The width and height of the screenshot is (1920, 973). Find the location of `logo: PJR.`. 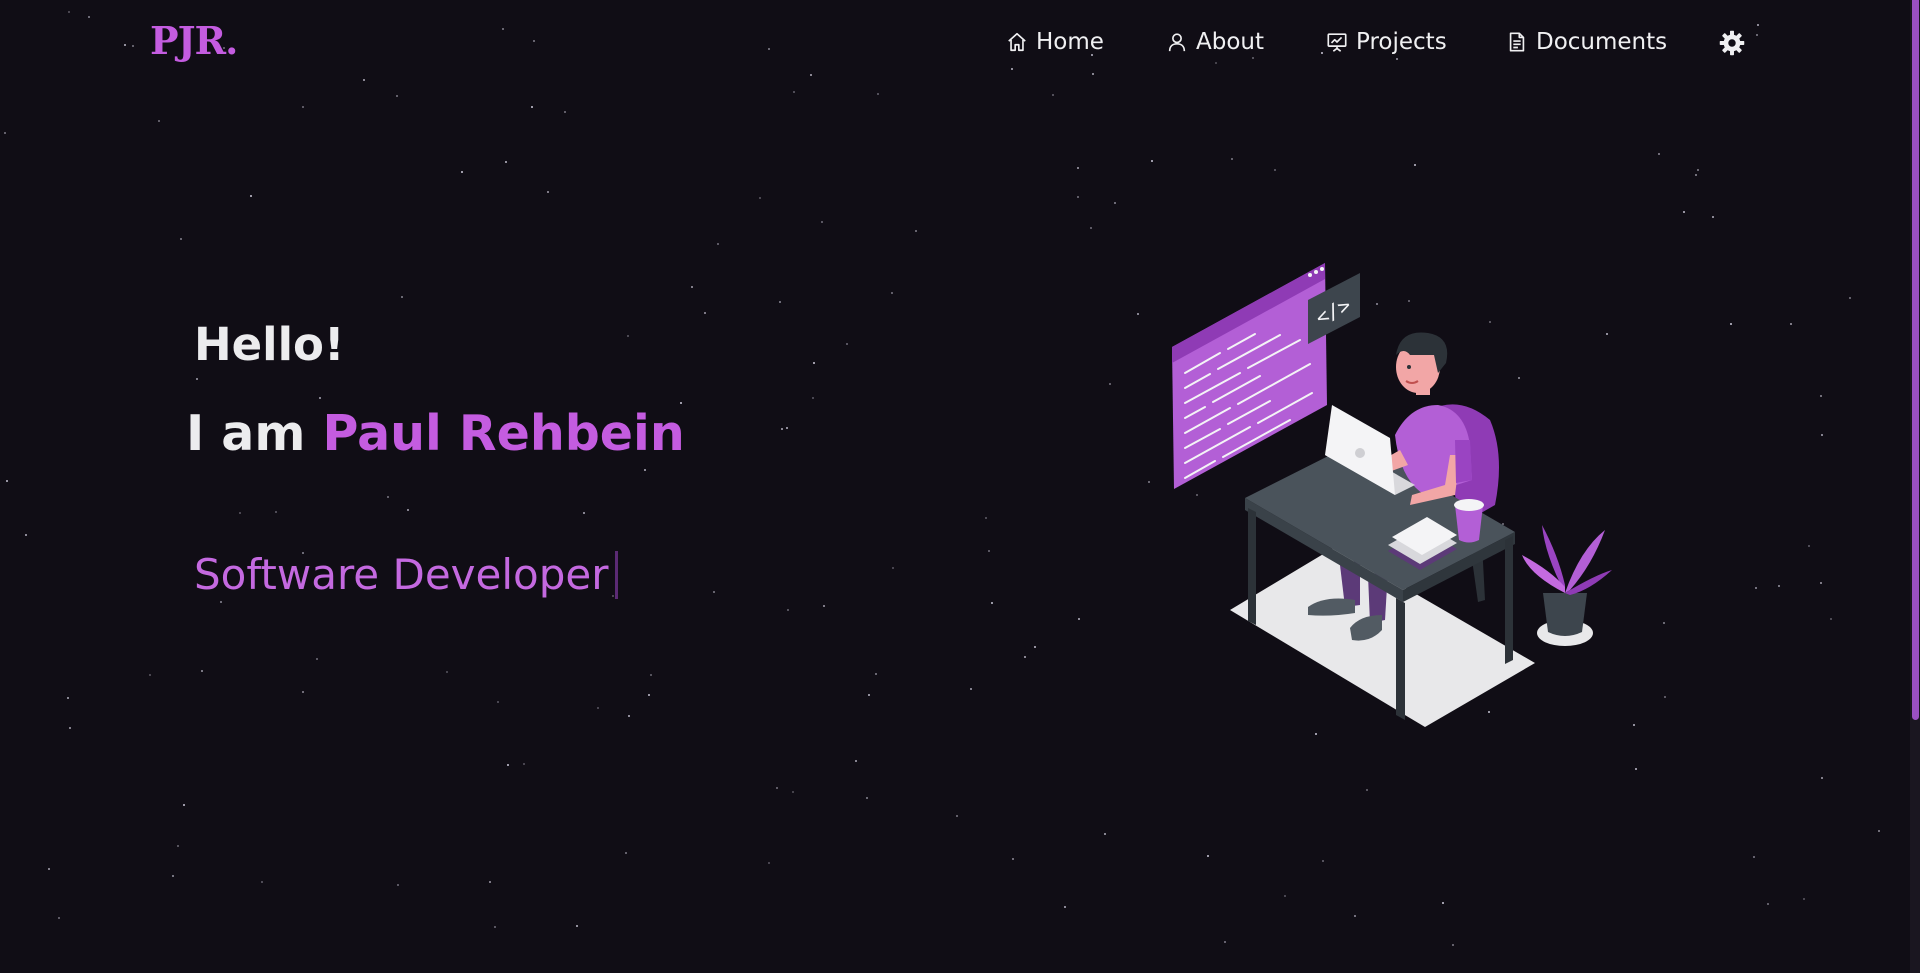

logo: PJR. is located at coordinates (194, 40).